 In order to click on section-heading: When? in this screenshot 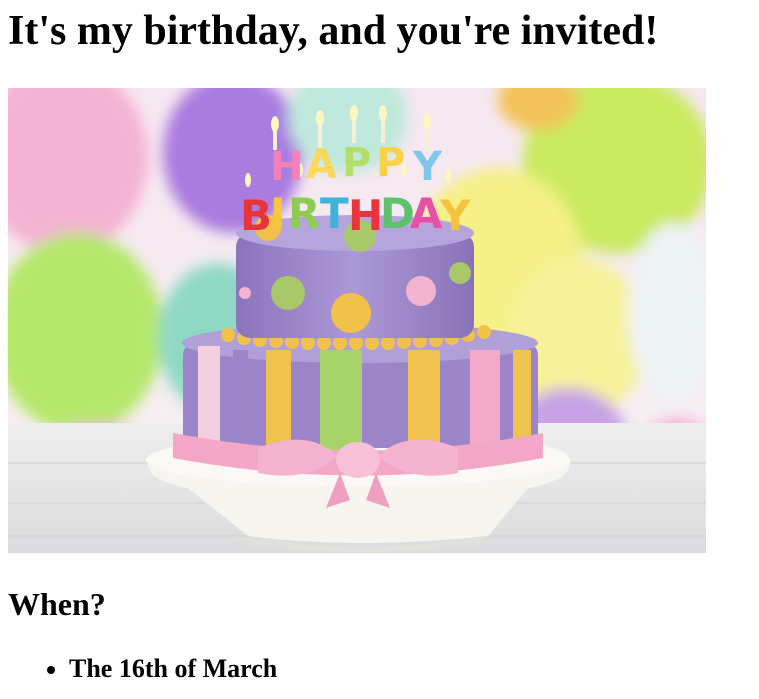, I will do `click(57, 604)`.